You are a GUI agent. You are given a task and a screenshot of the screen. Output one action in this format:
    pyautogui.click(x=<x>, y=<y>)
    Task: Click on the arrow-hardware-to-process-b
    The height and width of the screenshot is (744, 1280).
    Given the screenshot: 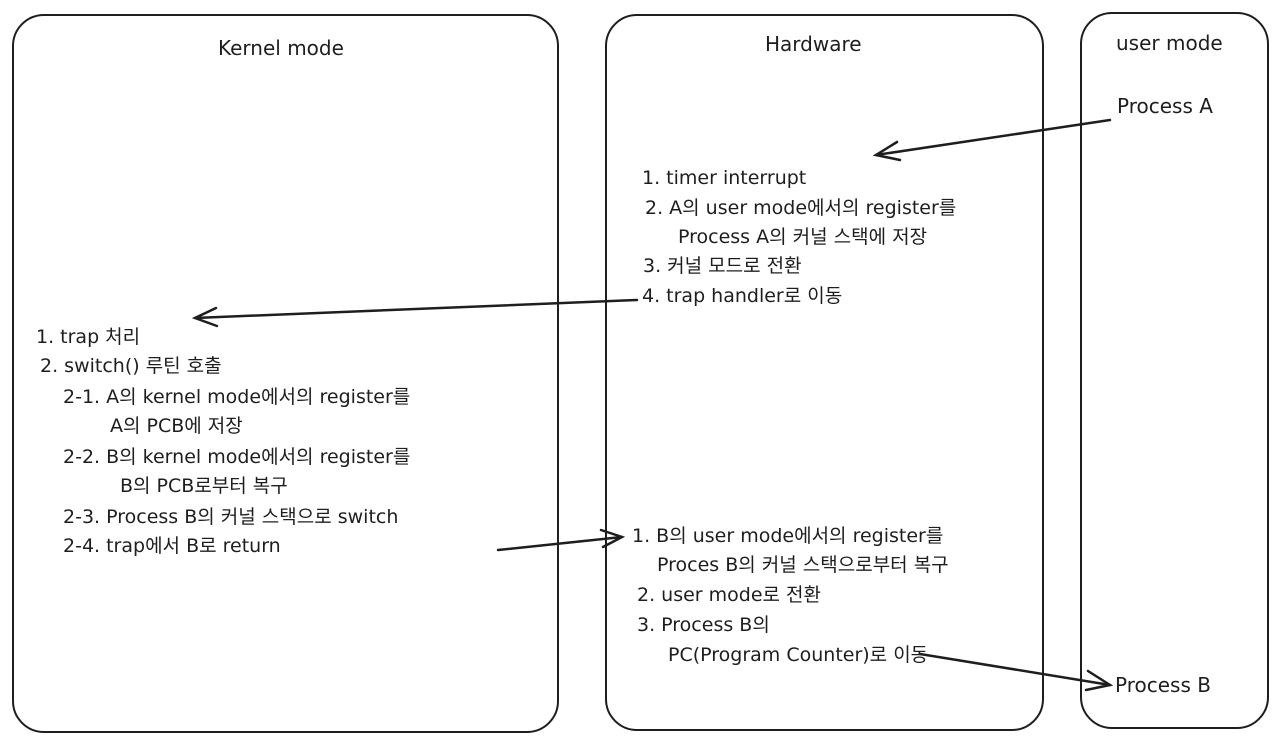 What is the action you would take?
    pyautogui.click(x=1016, y=672)
    